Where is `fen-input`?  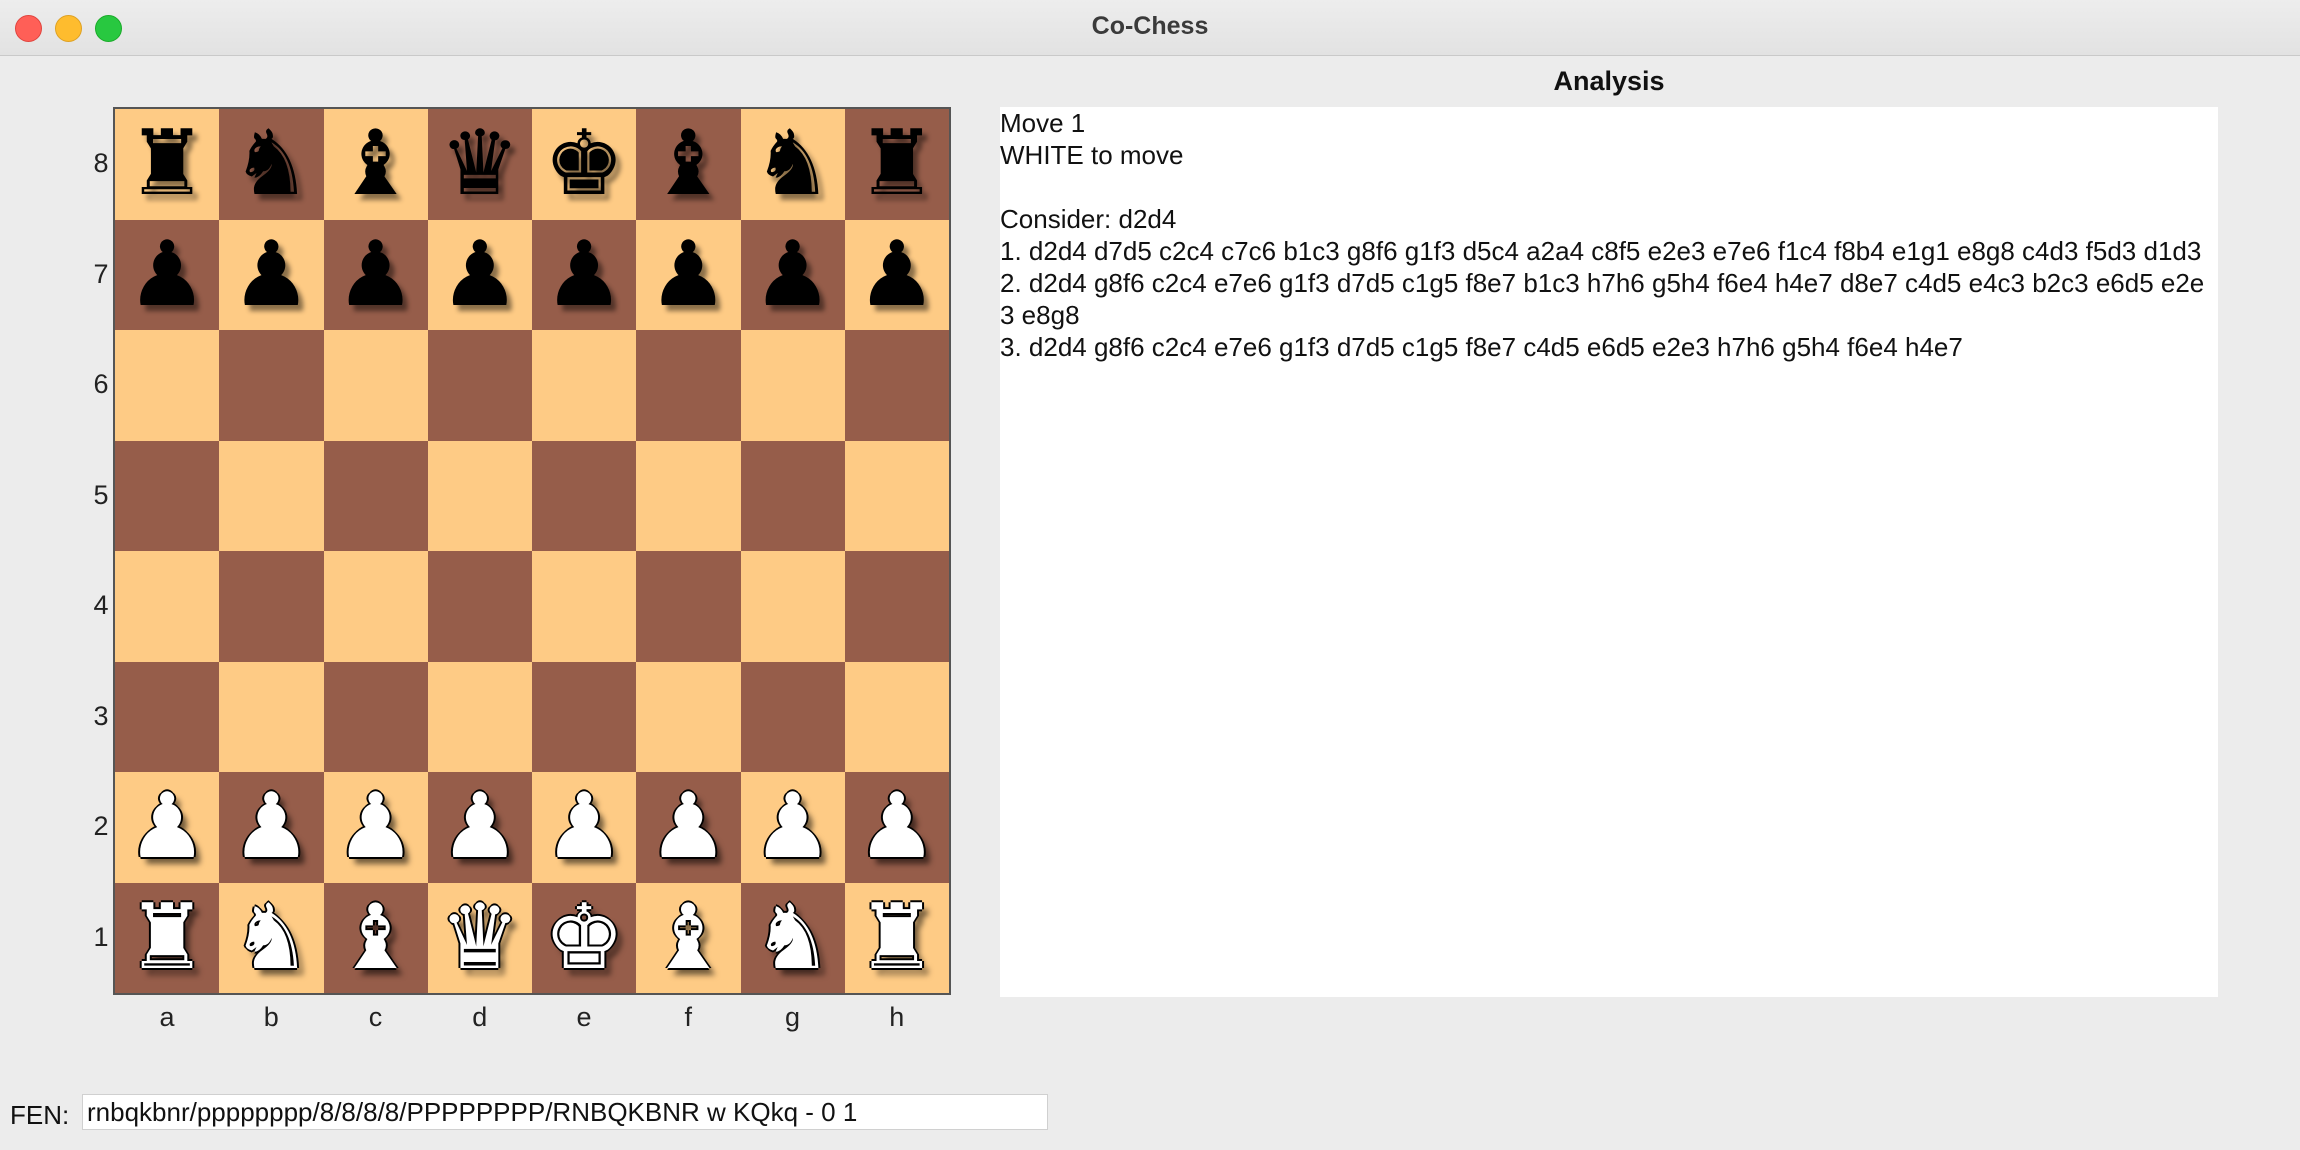
fen-input is located at coordinates (565, 1112).